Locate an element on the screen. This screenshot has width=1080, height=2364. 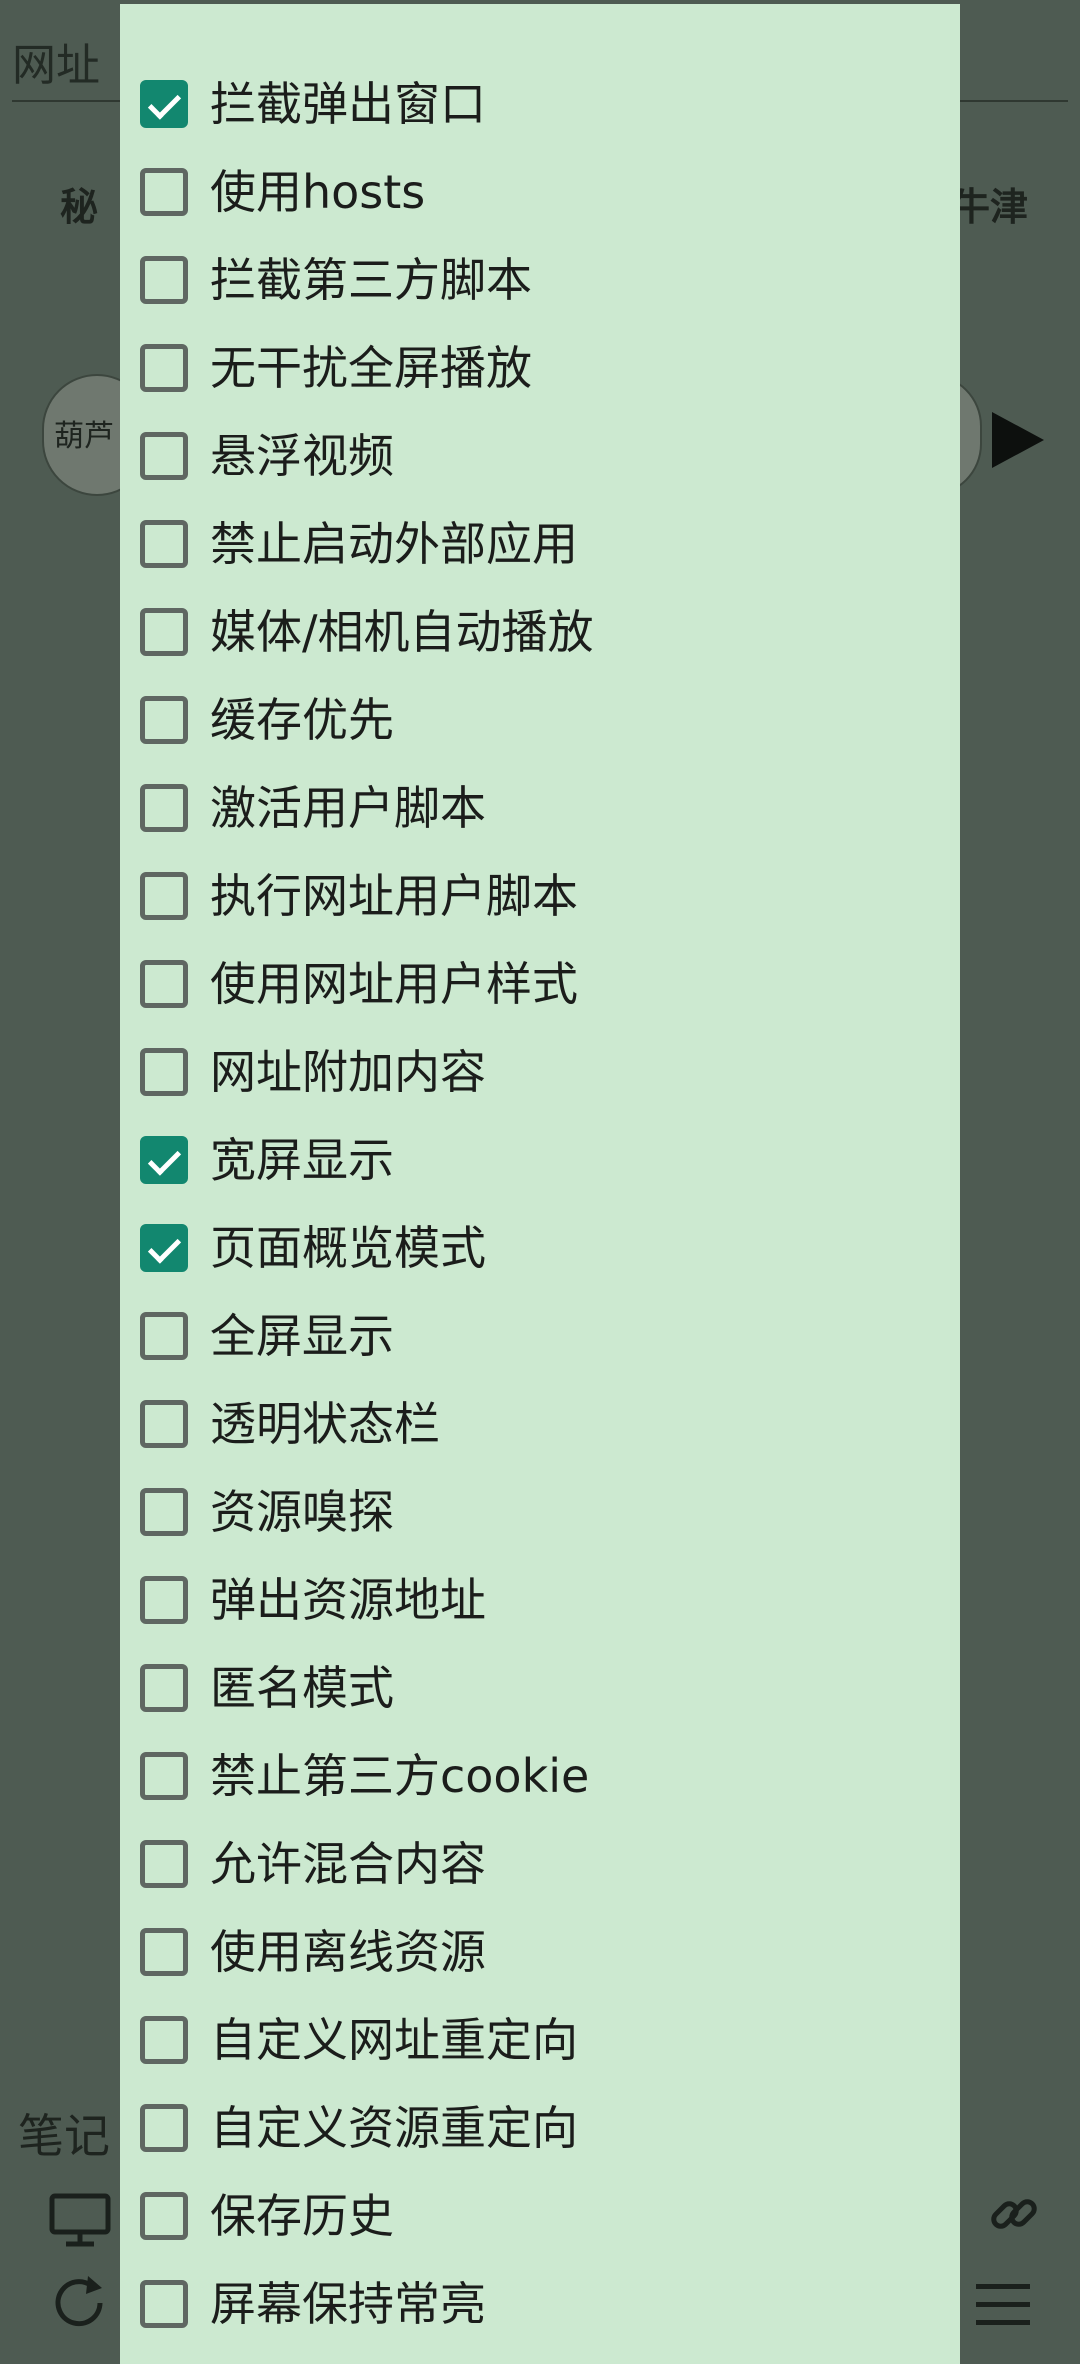
settings-item-label: 拦截第三方脚本 is located at coordinates (371, 280).